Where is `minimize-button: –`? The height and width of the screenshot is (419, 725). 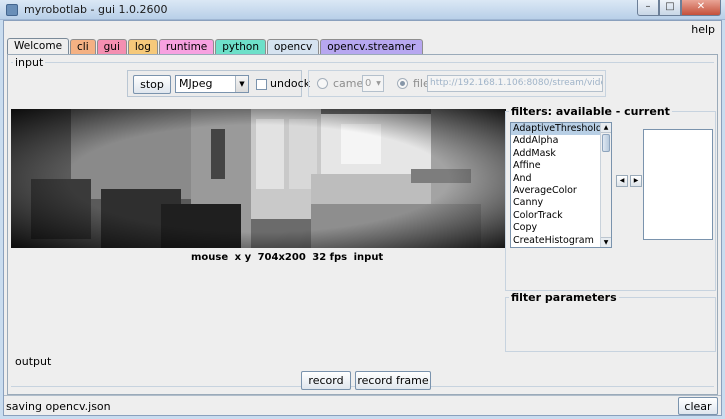
minimize-button: – is located at coordinates (648, 8).